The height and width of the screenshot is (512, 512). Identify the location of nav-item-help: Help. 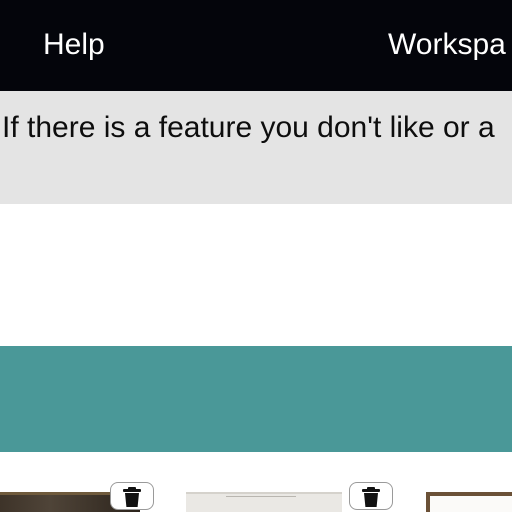
(74, 45).